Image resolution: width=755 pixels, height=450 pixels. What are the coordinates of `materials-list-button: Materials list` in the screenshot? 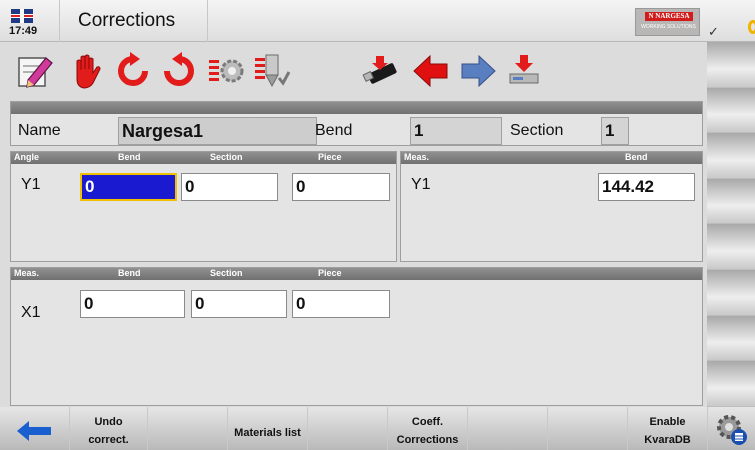 It's located at (268, 428).